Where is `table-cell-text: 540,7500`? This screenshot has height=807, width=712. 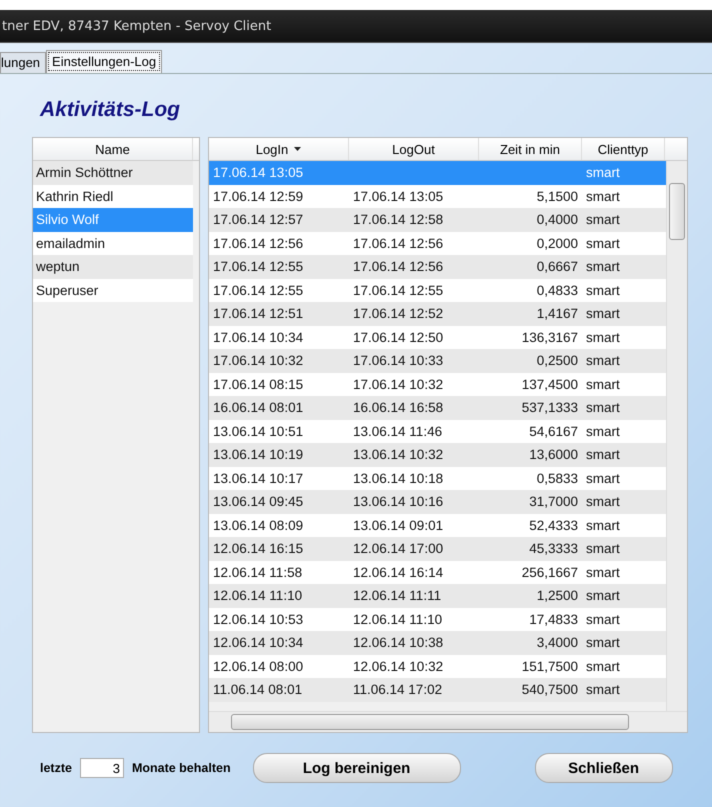
table-cell-text: 540,7500 is located at coordinates (549, 690).